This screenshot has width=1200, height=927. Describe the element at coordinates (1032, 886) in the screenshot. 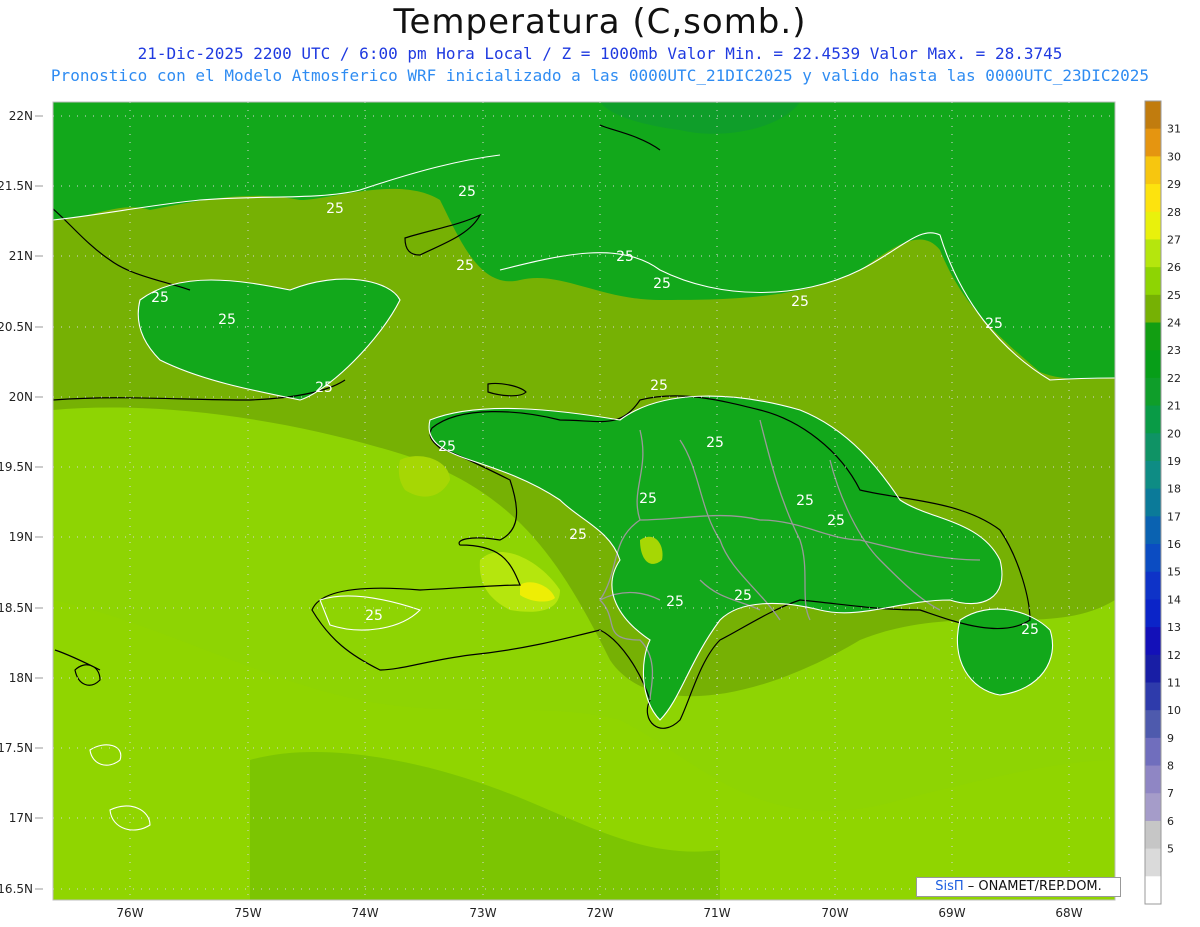

I see `credit-text: – ONAMET/REP.DOM.` at that location.